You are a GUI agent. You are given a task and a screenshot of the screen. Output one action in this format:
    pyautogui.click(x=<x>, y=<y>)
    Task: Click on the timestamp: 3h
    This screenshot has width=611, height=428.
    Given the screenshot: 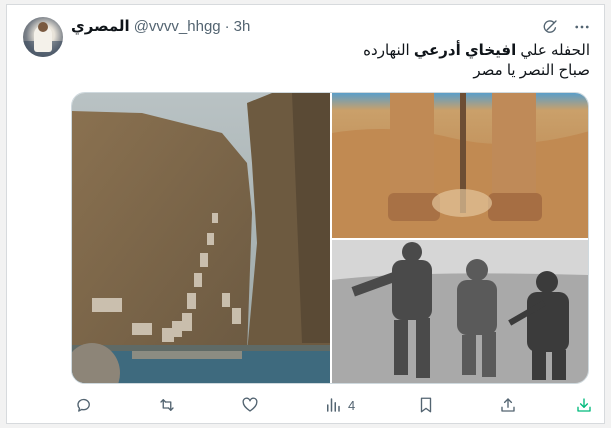 What is the action you would take?
    pyautogui.click(x=242, y=26)
    